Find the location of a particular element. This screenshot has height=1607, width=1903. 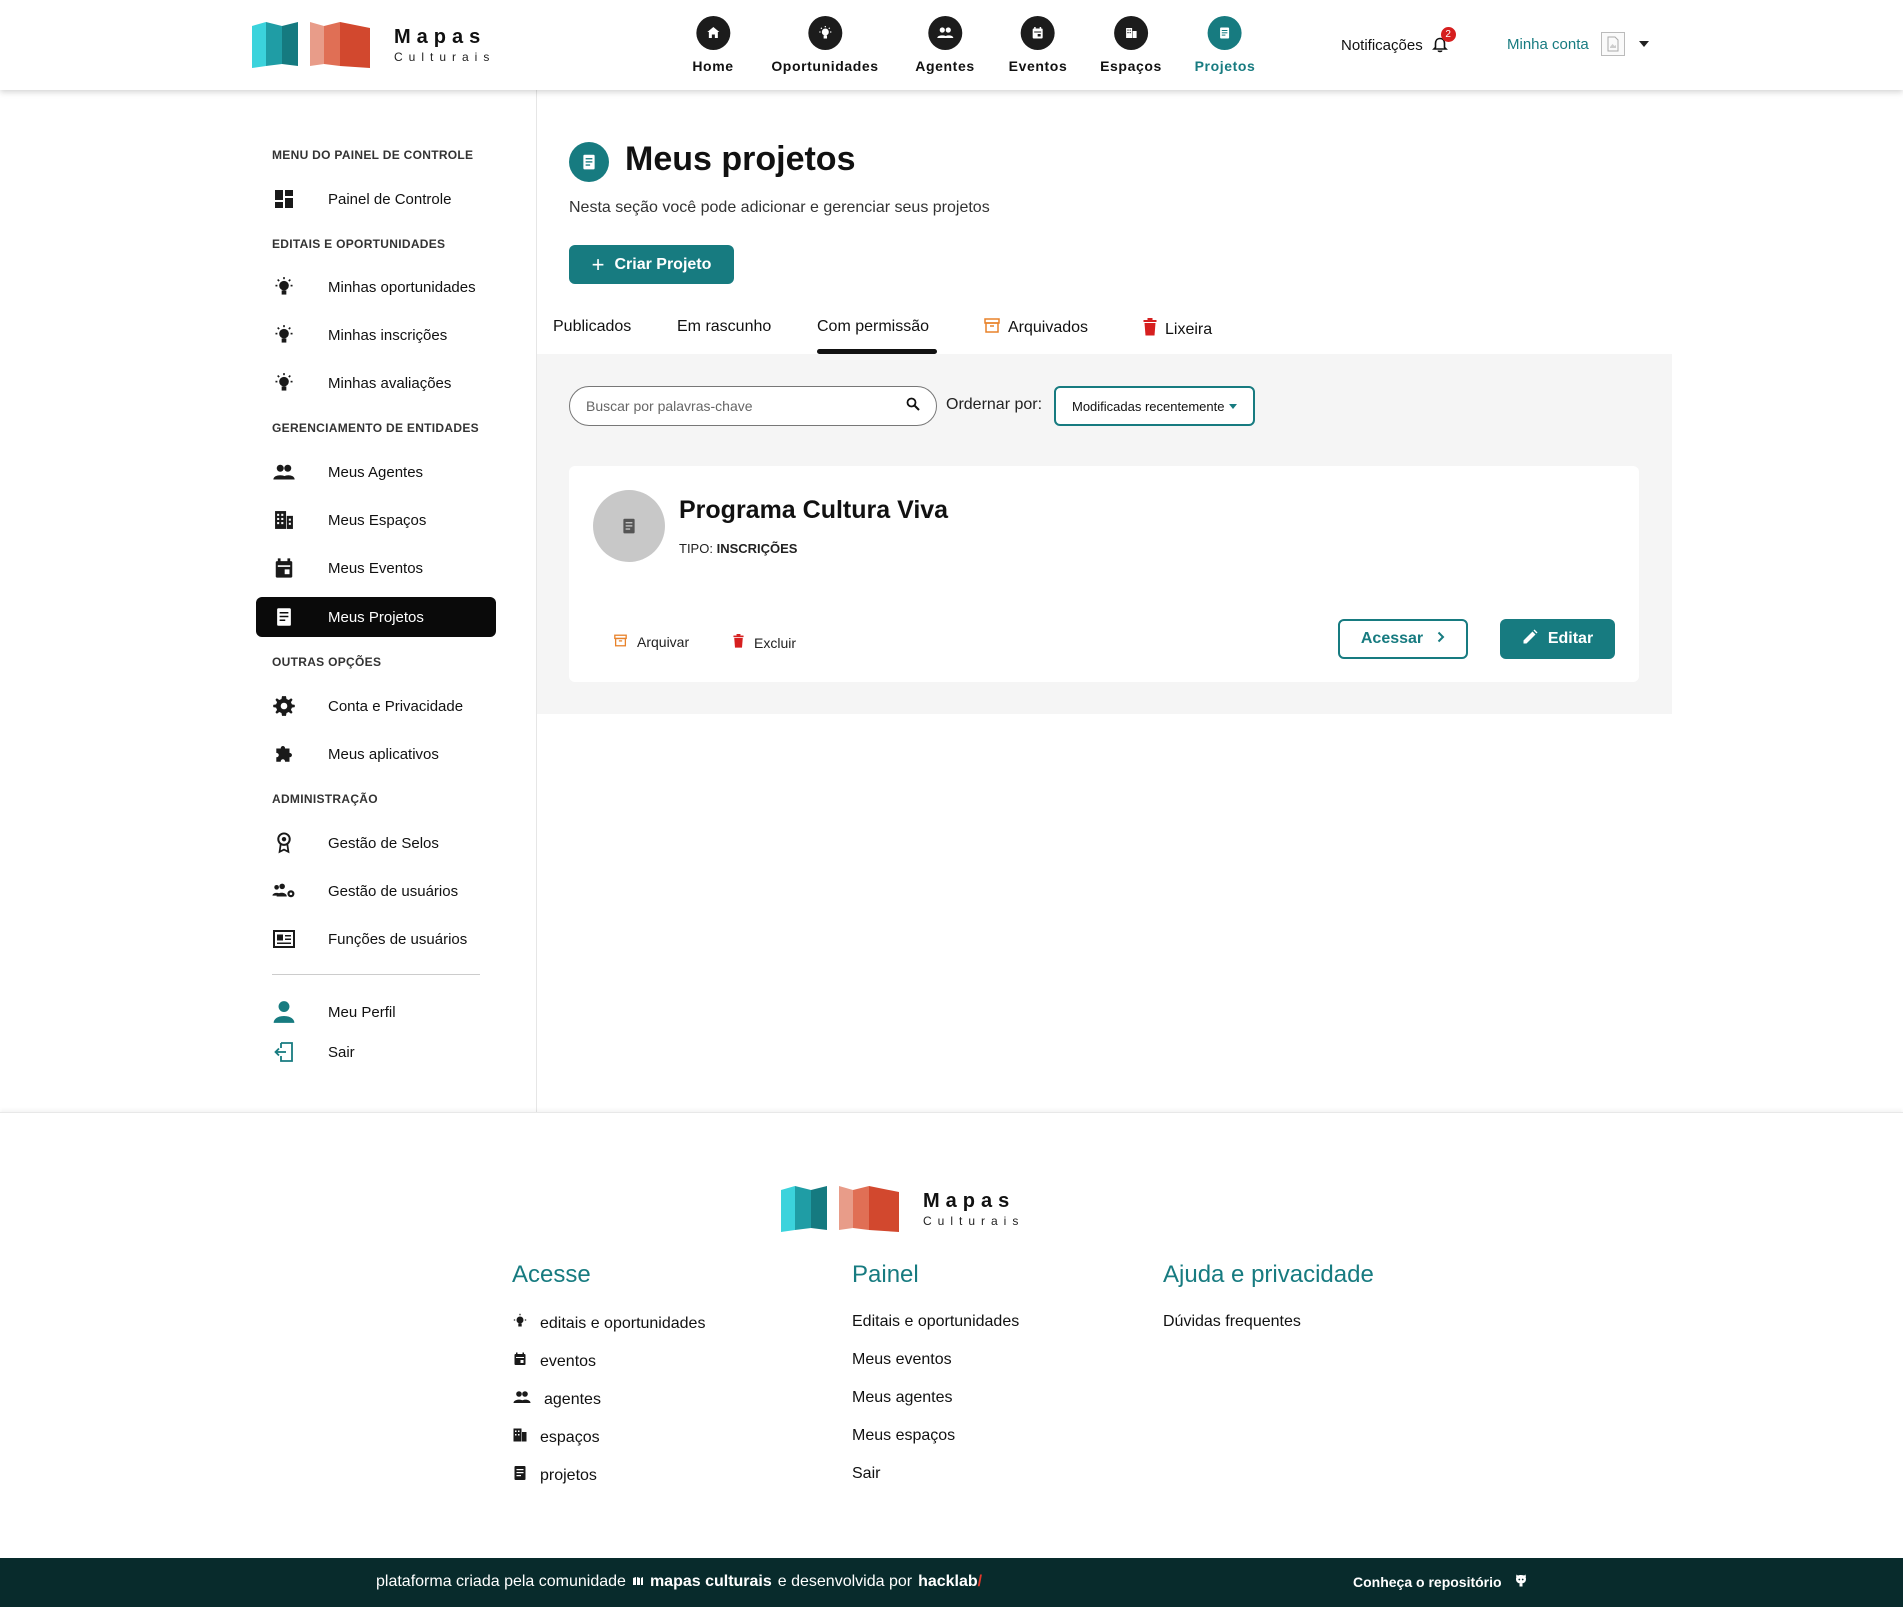

plus-icon: + is located at coordinates (598, 264).